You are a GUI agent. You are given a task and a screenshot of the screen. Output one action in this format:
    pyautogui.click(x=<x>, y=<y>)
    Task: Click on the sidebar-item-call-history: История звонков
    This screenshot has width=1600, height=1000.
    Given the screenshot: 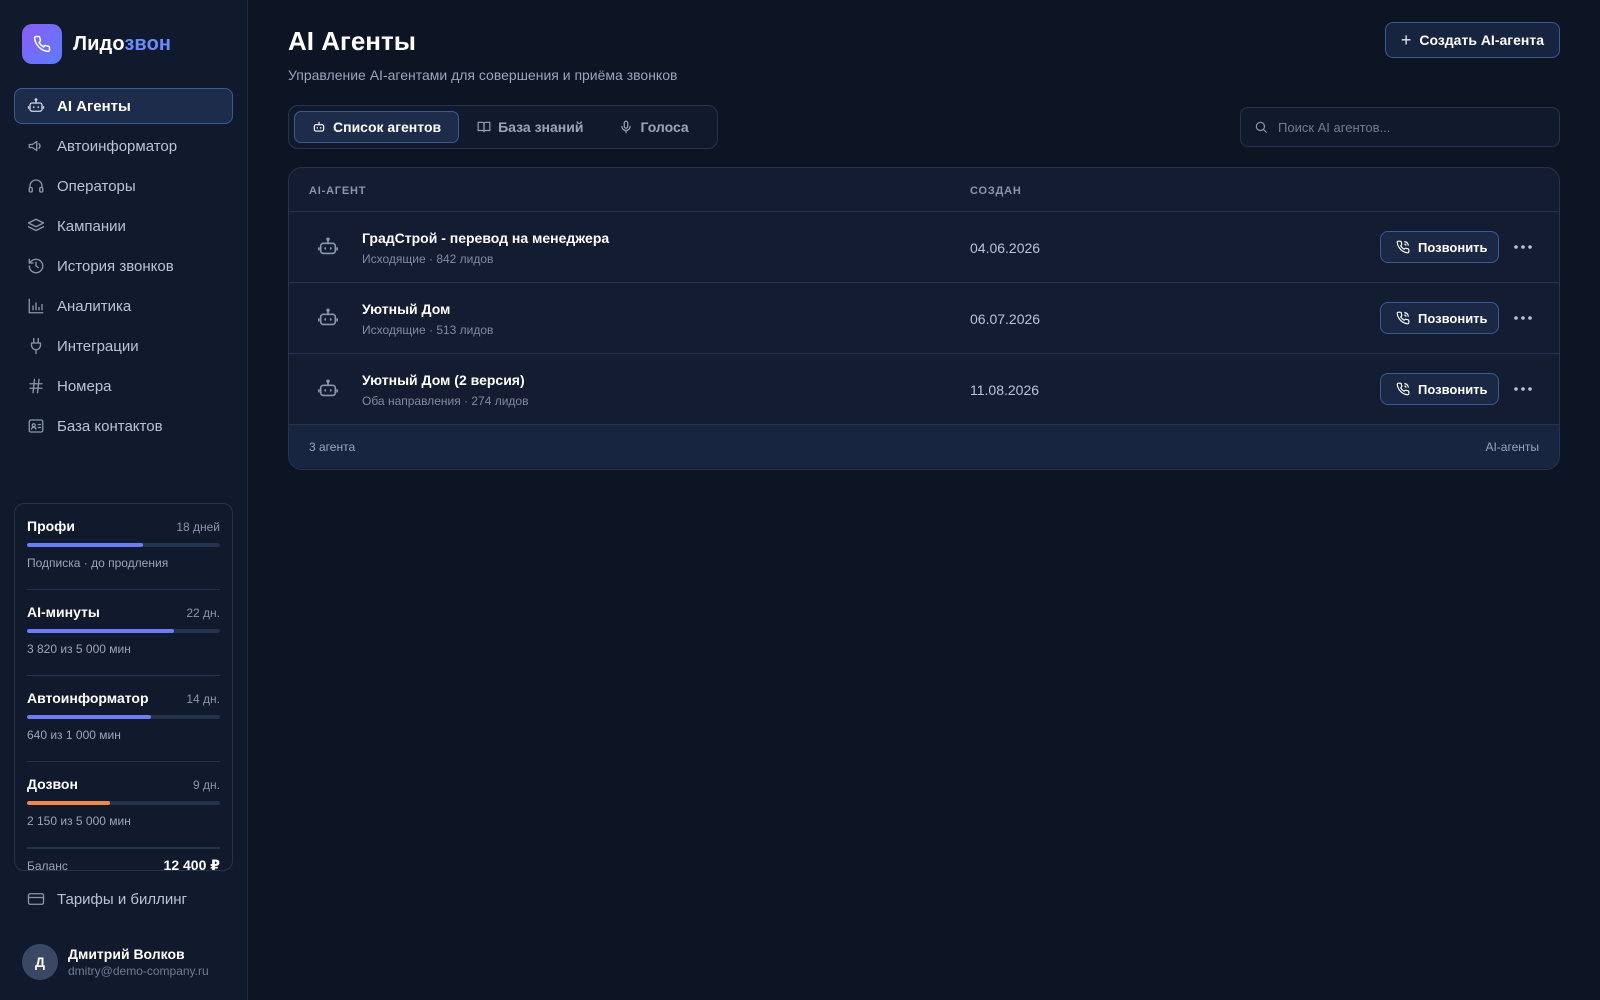 What is the action you would take?
    pyautogui.click(x=123, y=266)
    